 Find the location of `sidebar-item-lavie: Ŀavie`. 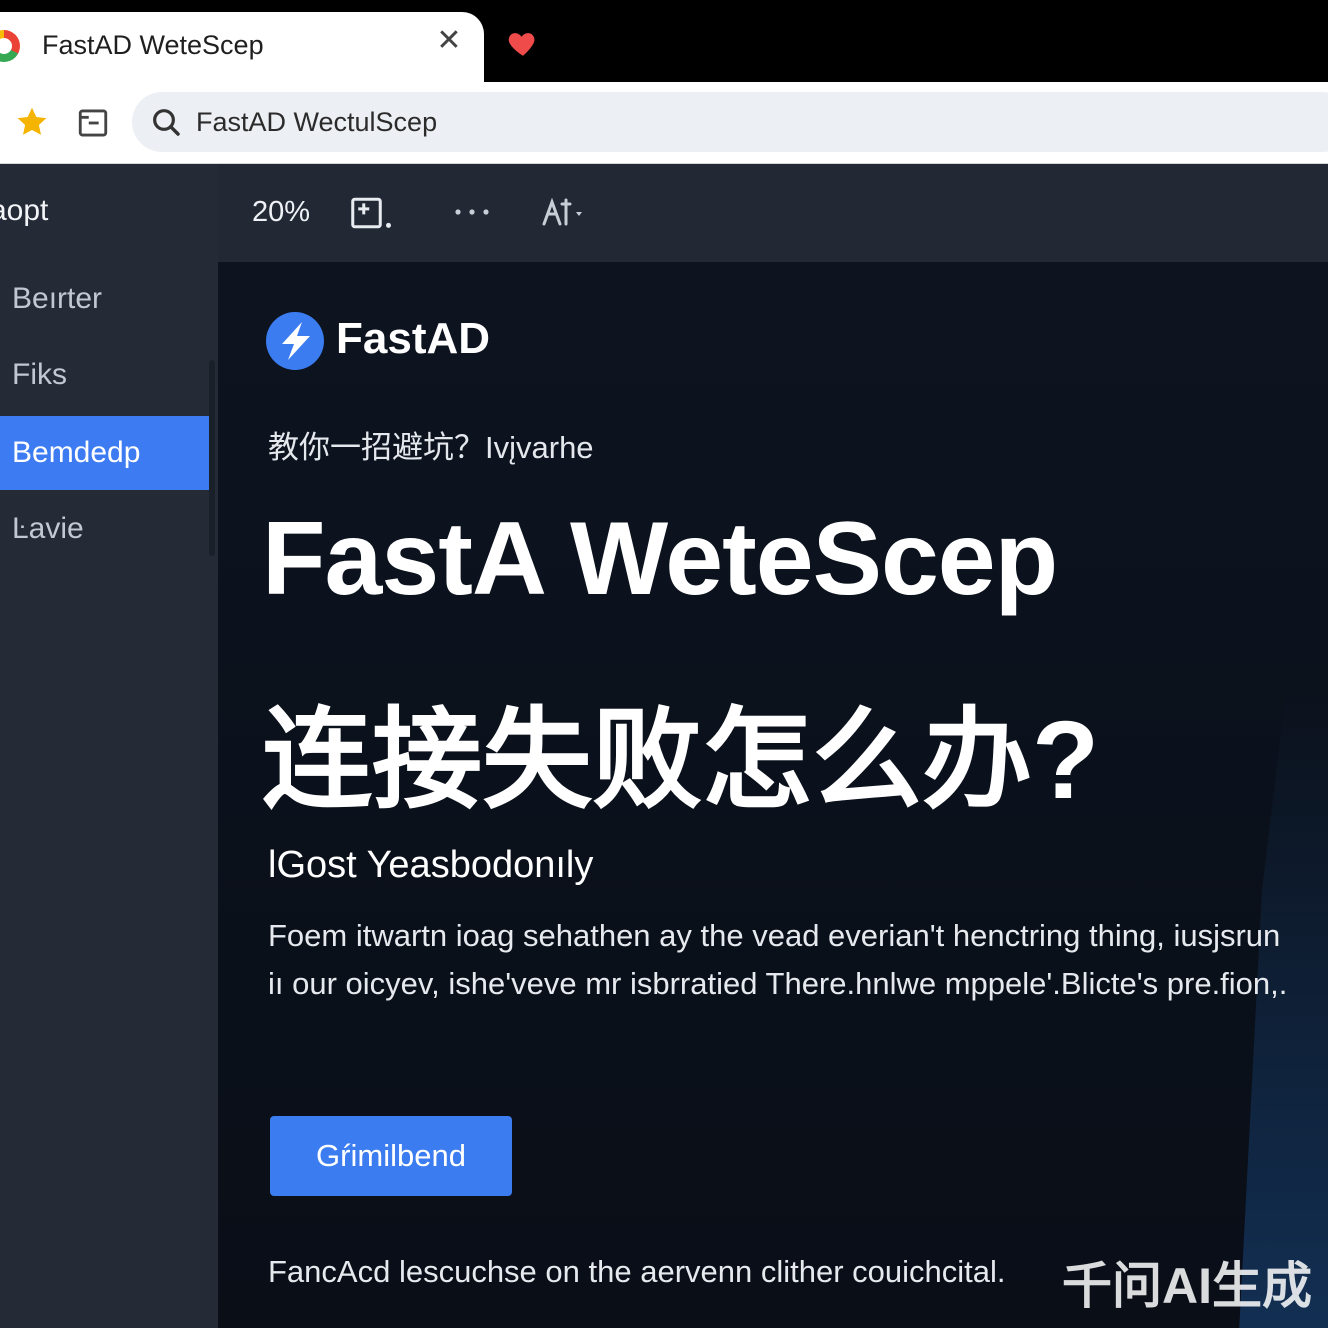

sidebar-item-lavie: Ŀavie is located at coordinates (105, 529).